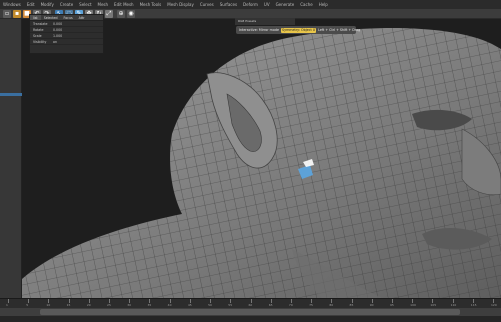  What do you see at coordinates (494, 305) in the screenshot?
I see `timeline-tick-label: 120` at bounding box center [494, 305].